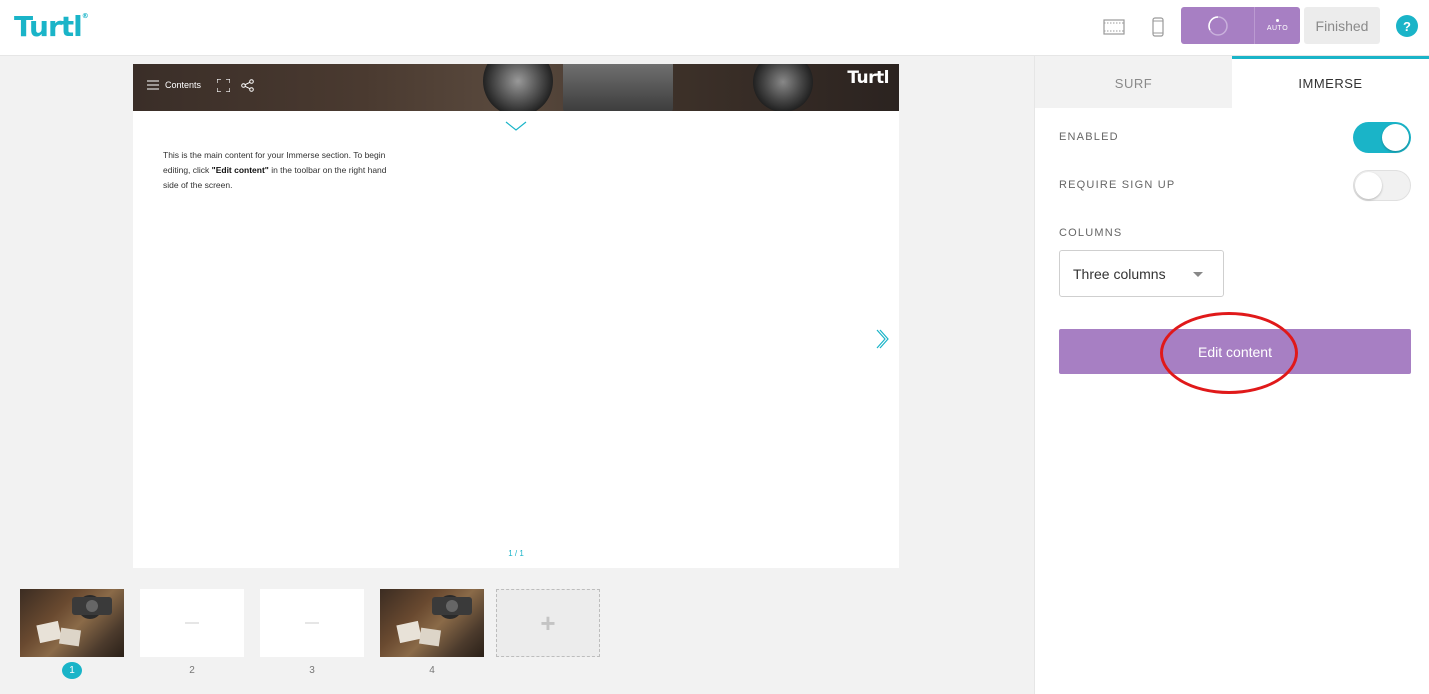 This screenshot has height=694, width=1429. I want to click on double-chevron-right-icon, so click(882, 341).